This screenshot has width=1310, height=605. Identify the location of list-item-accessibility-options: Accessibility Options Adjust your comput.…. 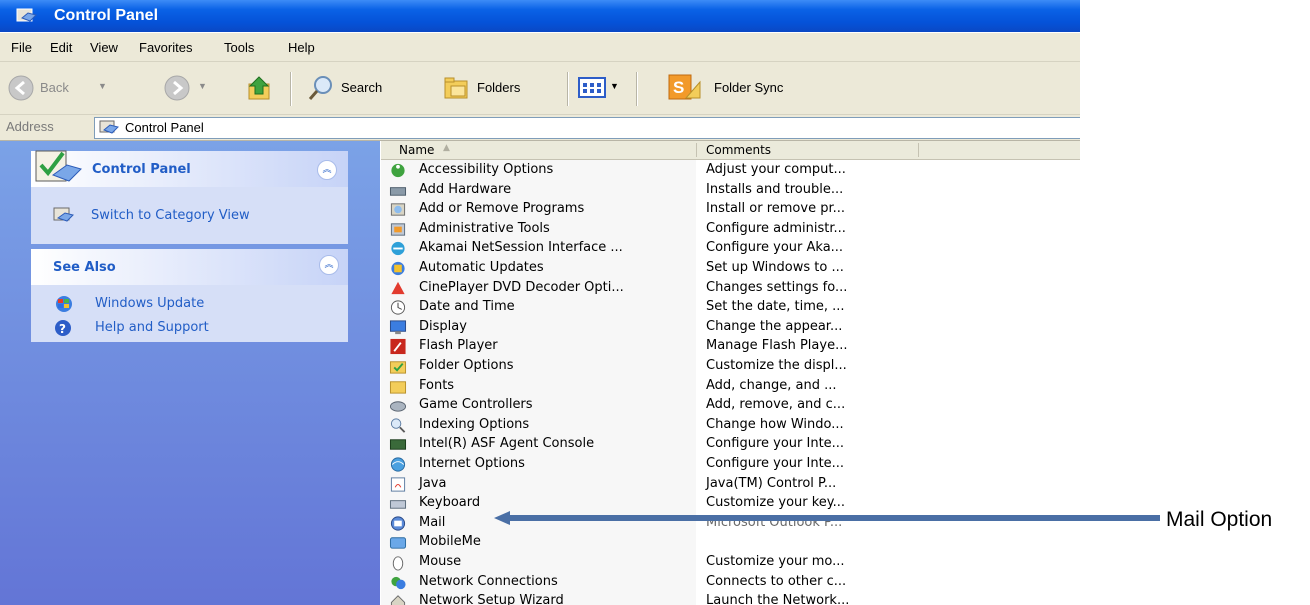
(730, 171).